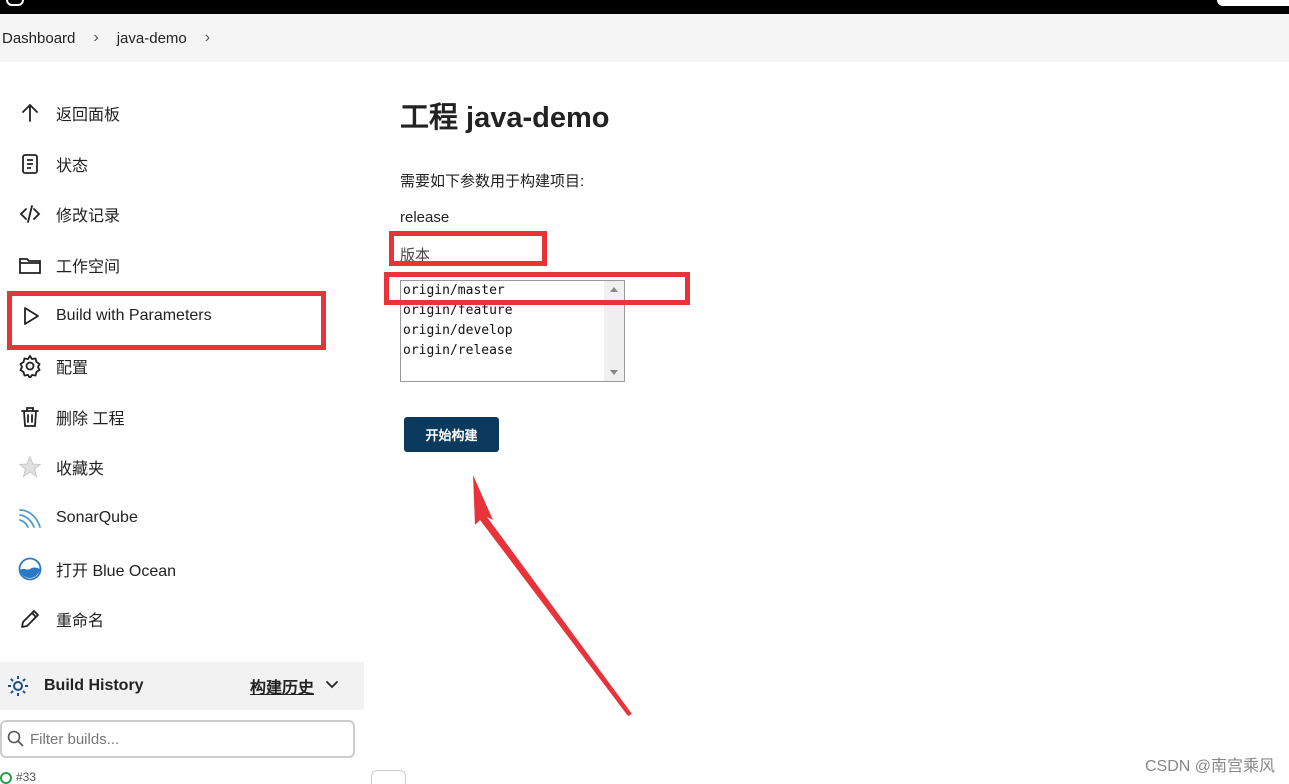 The image size is (1289, 784). What do you see at coordinates (388, 777) in the screenshot?
I see `corner-button` at bounding box center [388, 777].